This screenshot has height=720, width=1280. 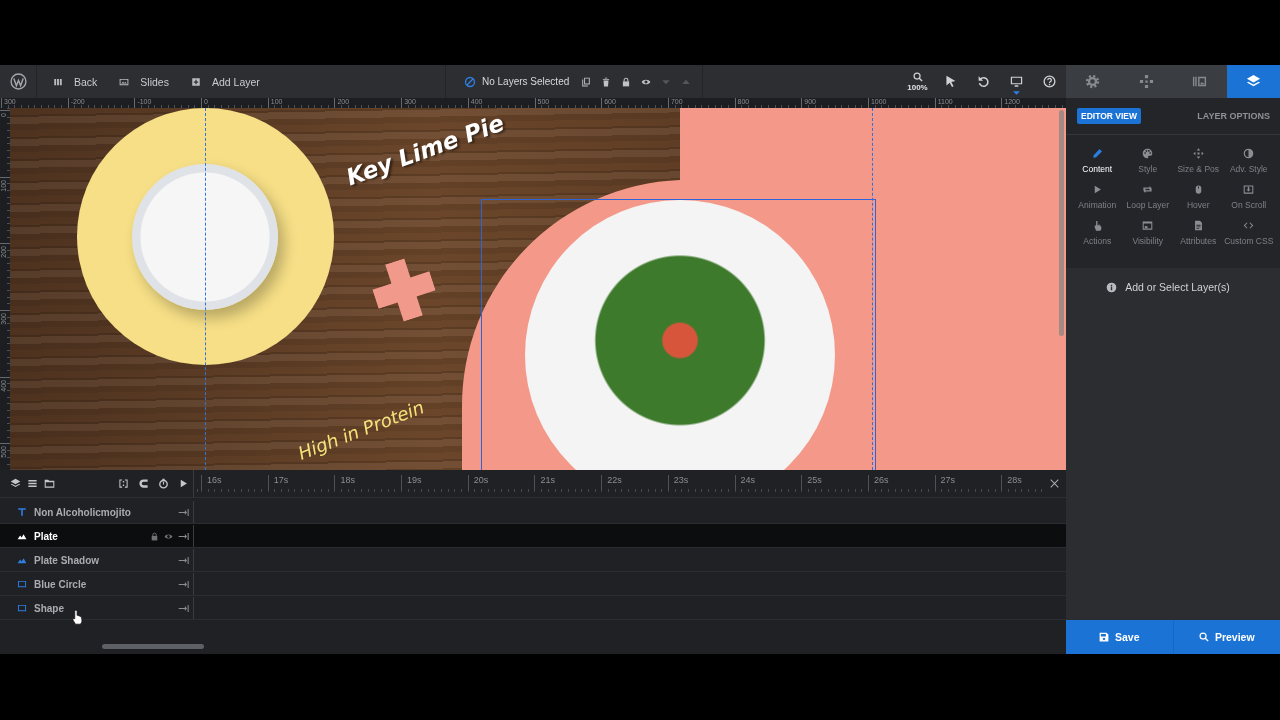 What do you see at coordinates (347, 480) in the screenshot?
I see `time-label: 18s` at bounding box center [347, 480].